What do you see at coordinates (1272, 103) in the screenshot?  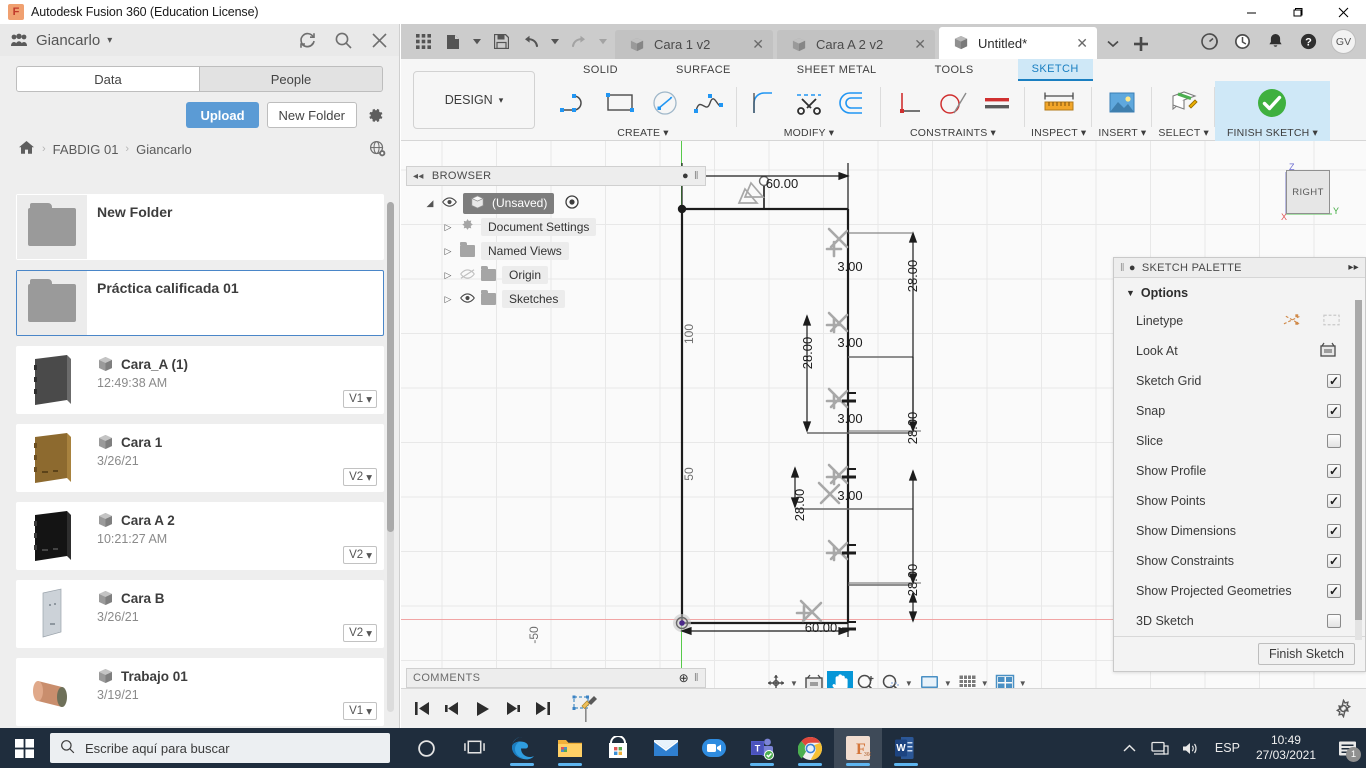 I see `check-circle-icon` at bounding box center [1272, 103].